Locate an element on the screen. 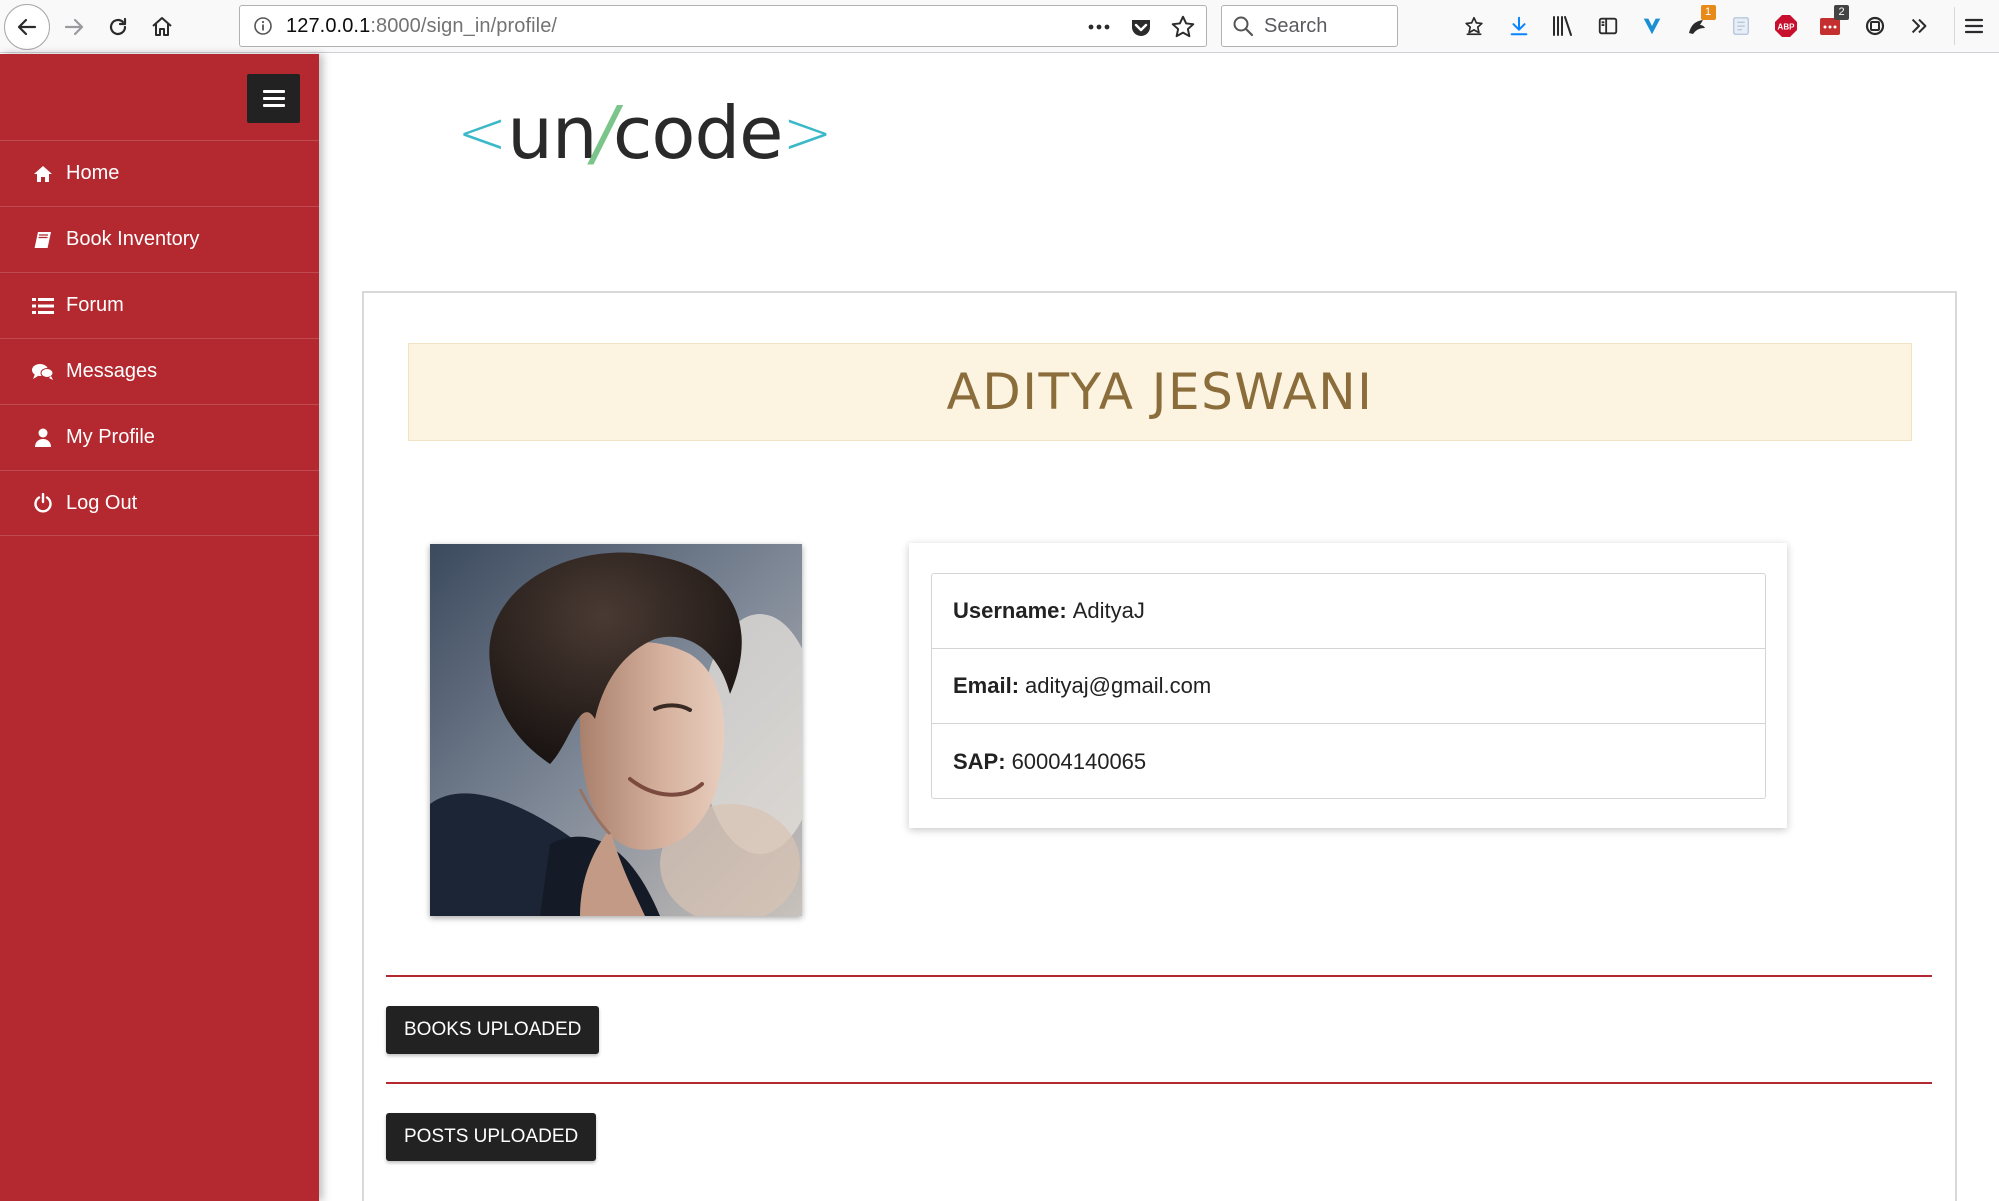 This screenshot has height=1201, width=1999. extension-page-icon is located at coordinates (1741, 26).